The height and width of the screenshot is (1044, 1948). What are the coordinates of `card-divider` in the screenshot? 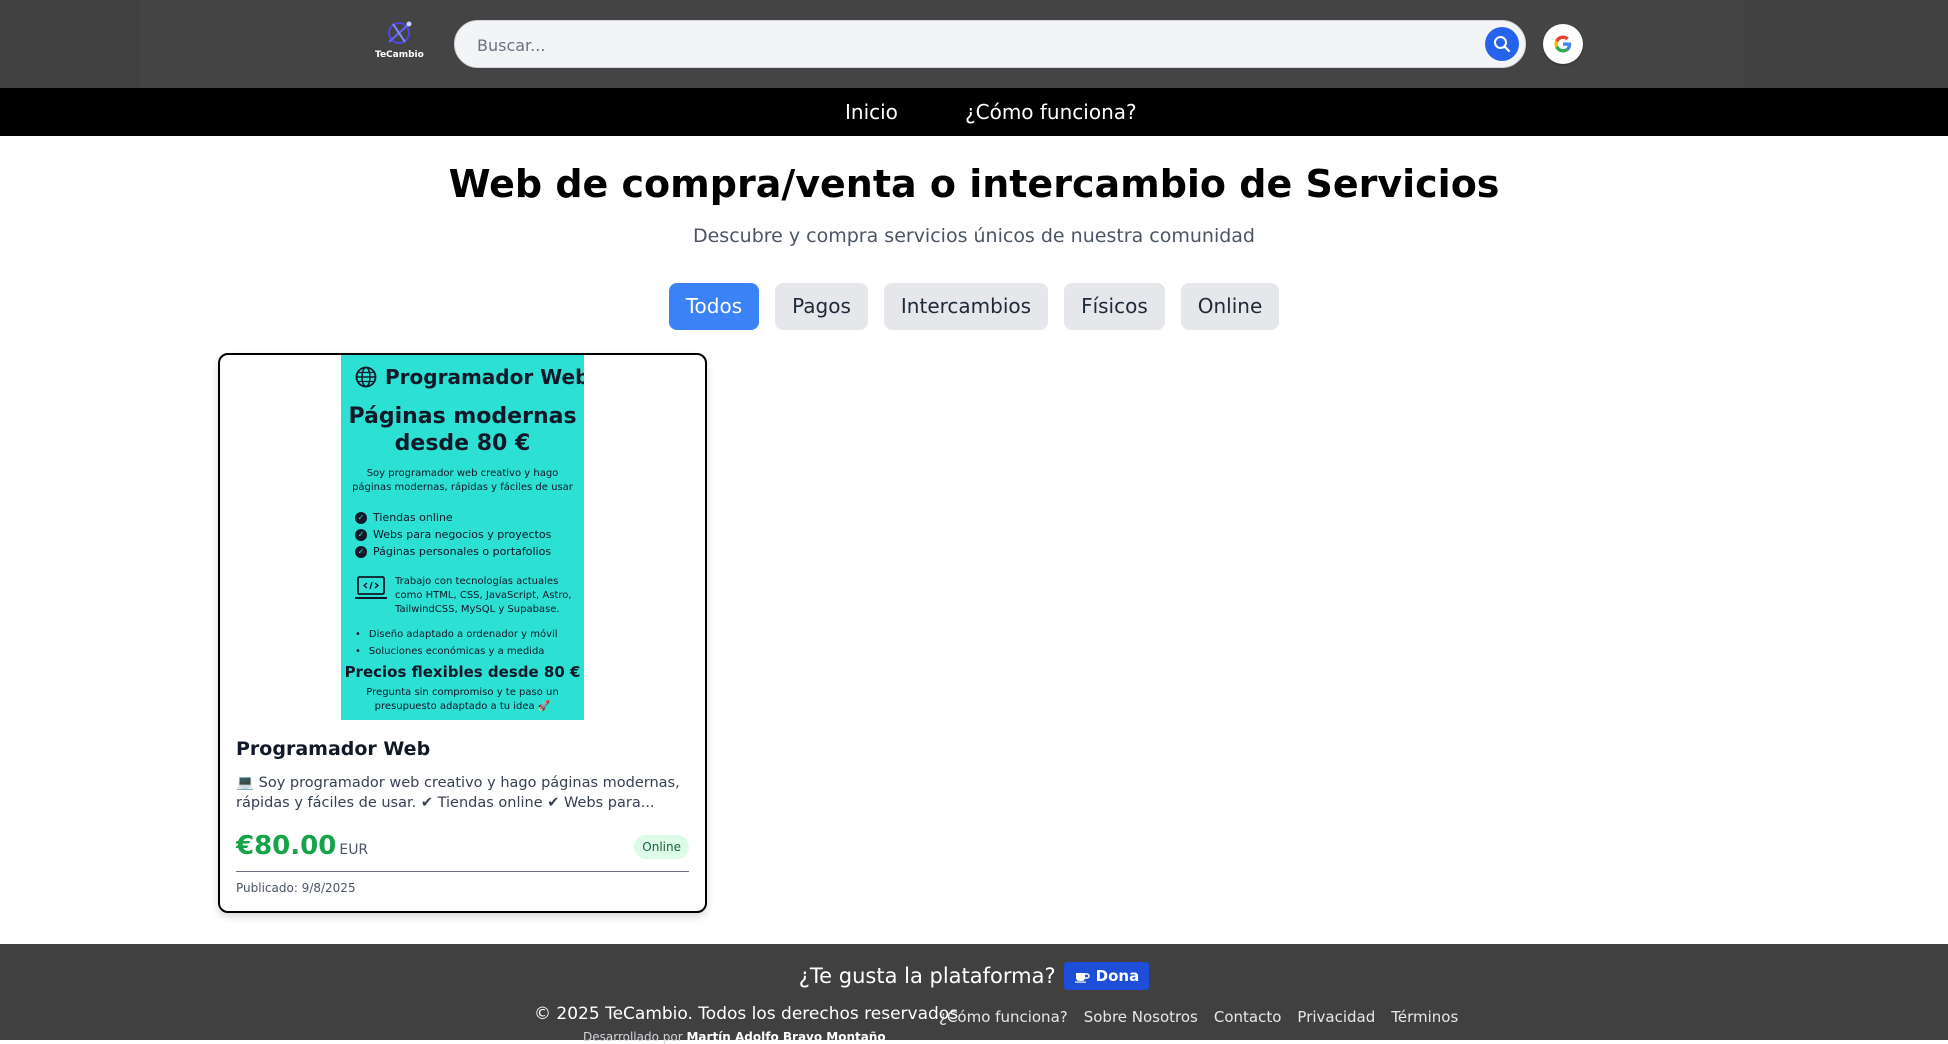 It's located at (462, 871).